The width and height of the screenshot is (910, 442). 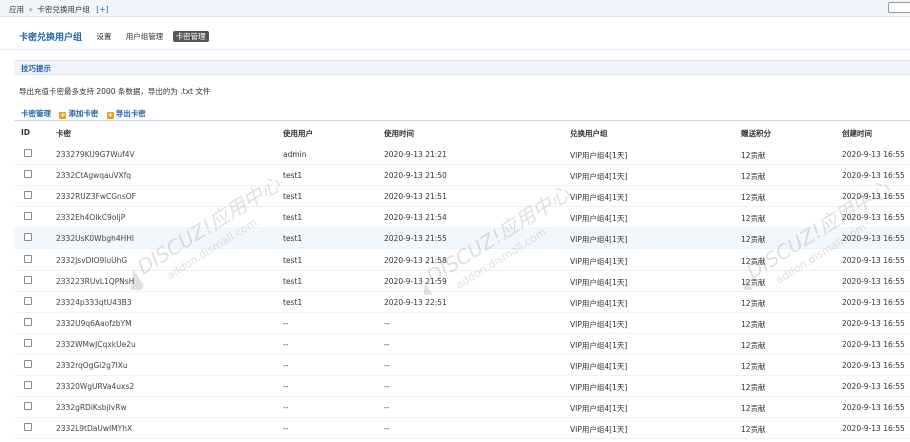 What do you see at coordinates (95, 239) in the screenshot?
I see `card-code: 2332UsK0Wbgh4HHl` at bounding box center [95, 239].